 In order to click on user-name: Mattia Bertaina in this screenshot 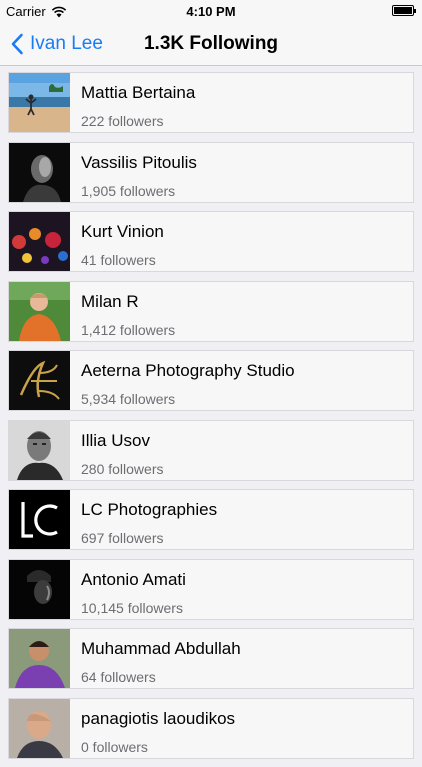, I will do `click(138, 92)`.